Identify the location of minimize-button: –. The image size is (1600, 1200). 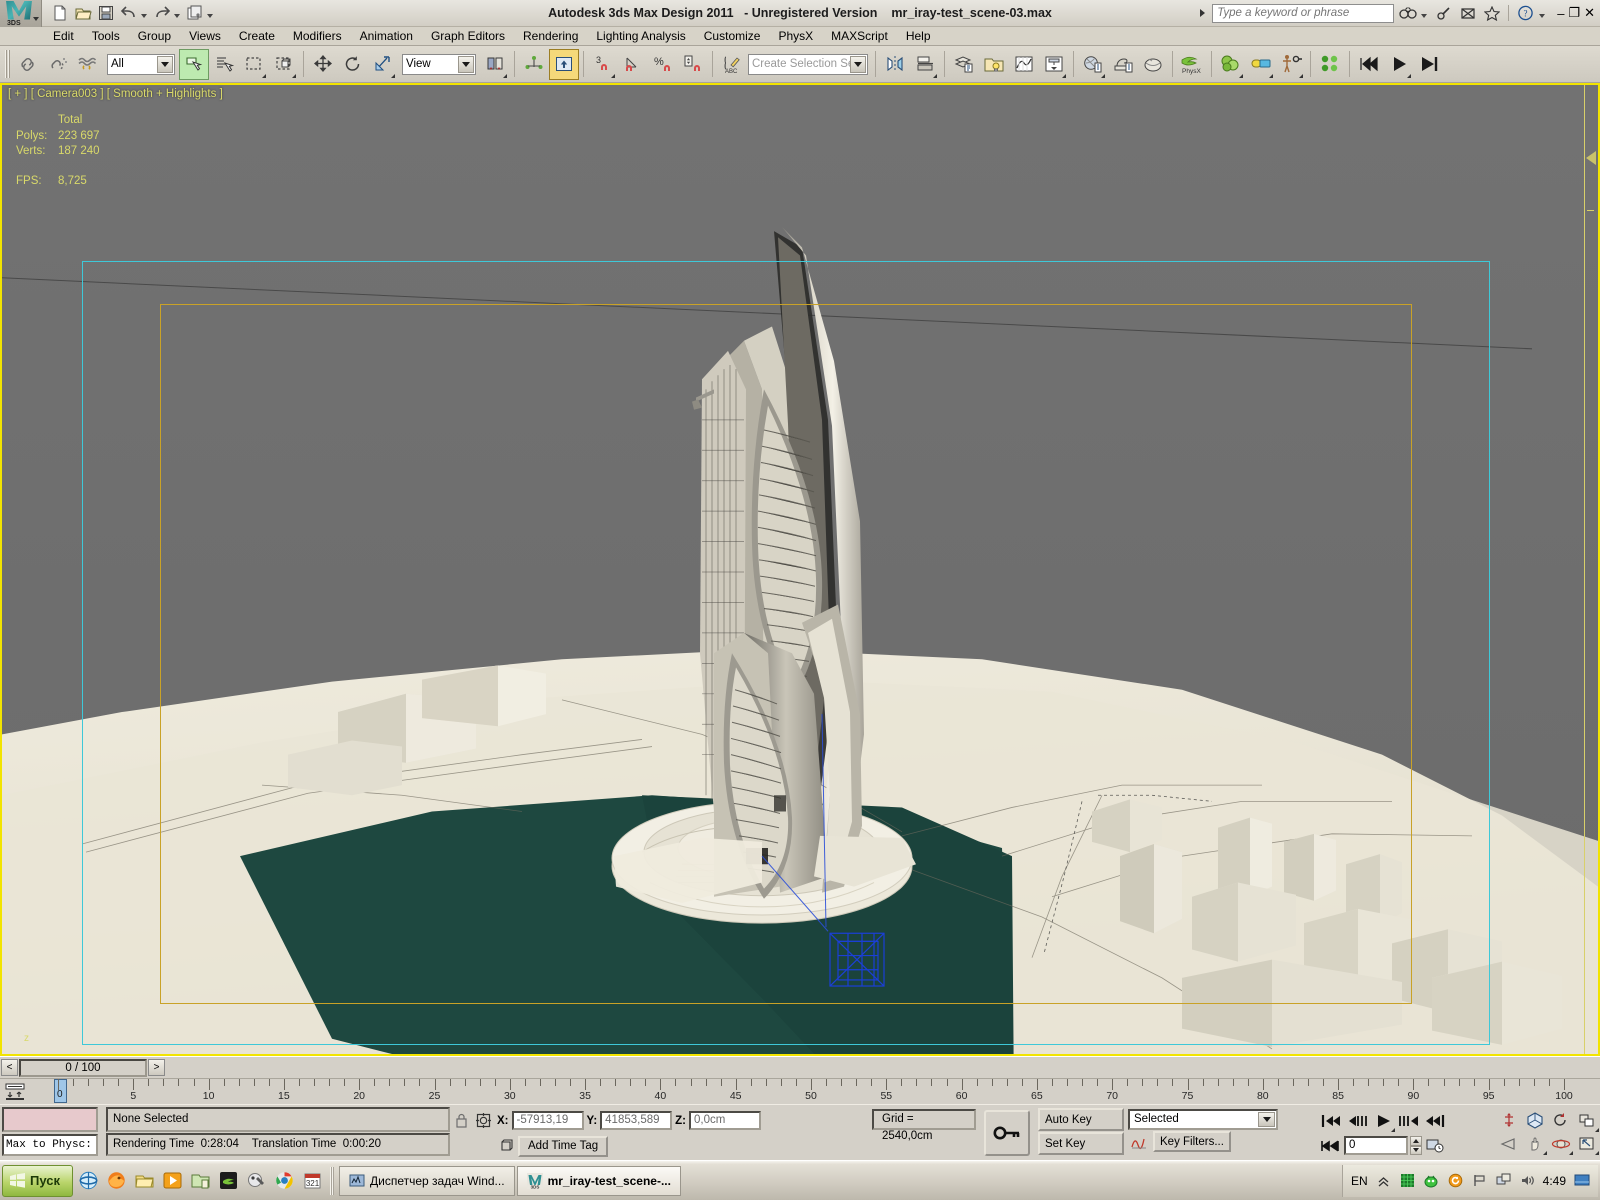
(1560, 13).